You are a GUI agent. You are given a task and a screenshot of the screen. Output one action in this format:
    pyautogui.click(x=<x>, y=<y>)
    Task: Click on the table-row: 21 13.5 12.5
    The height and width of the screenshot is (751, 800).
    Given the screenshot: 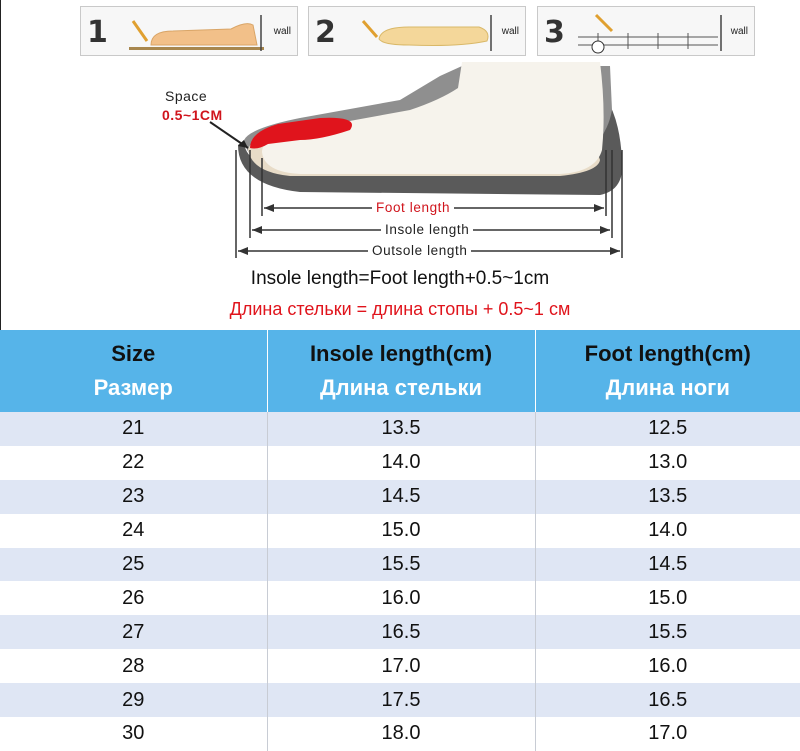 What is the action you would take?
    pyautogui.click(x=400, y=429)
    